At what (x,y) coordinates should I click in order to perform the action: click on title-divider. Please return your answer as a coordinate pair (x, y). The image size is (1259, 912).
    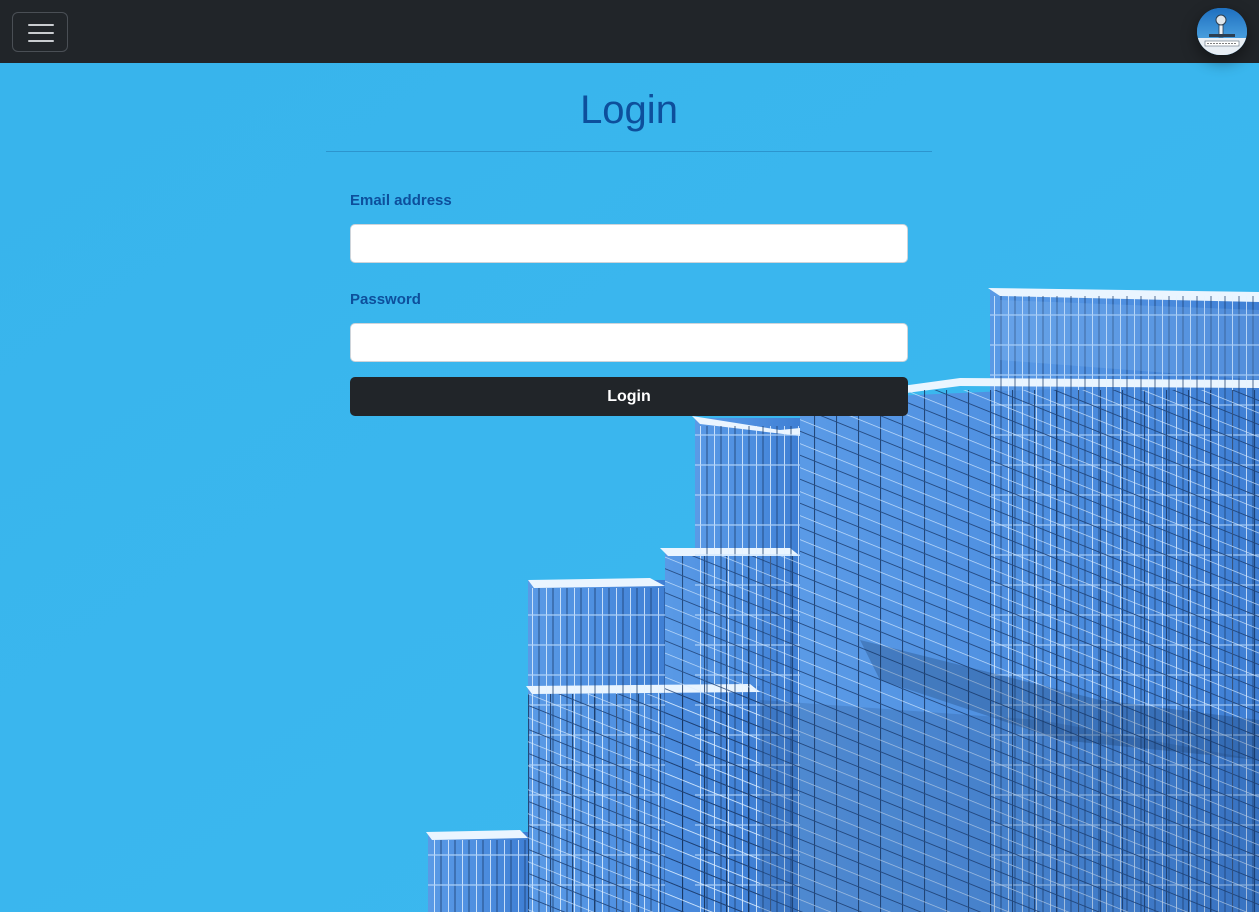
    Looking at the image, I should click on (629, 151).